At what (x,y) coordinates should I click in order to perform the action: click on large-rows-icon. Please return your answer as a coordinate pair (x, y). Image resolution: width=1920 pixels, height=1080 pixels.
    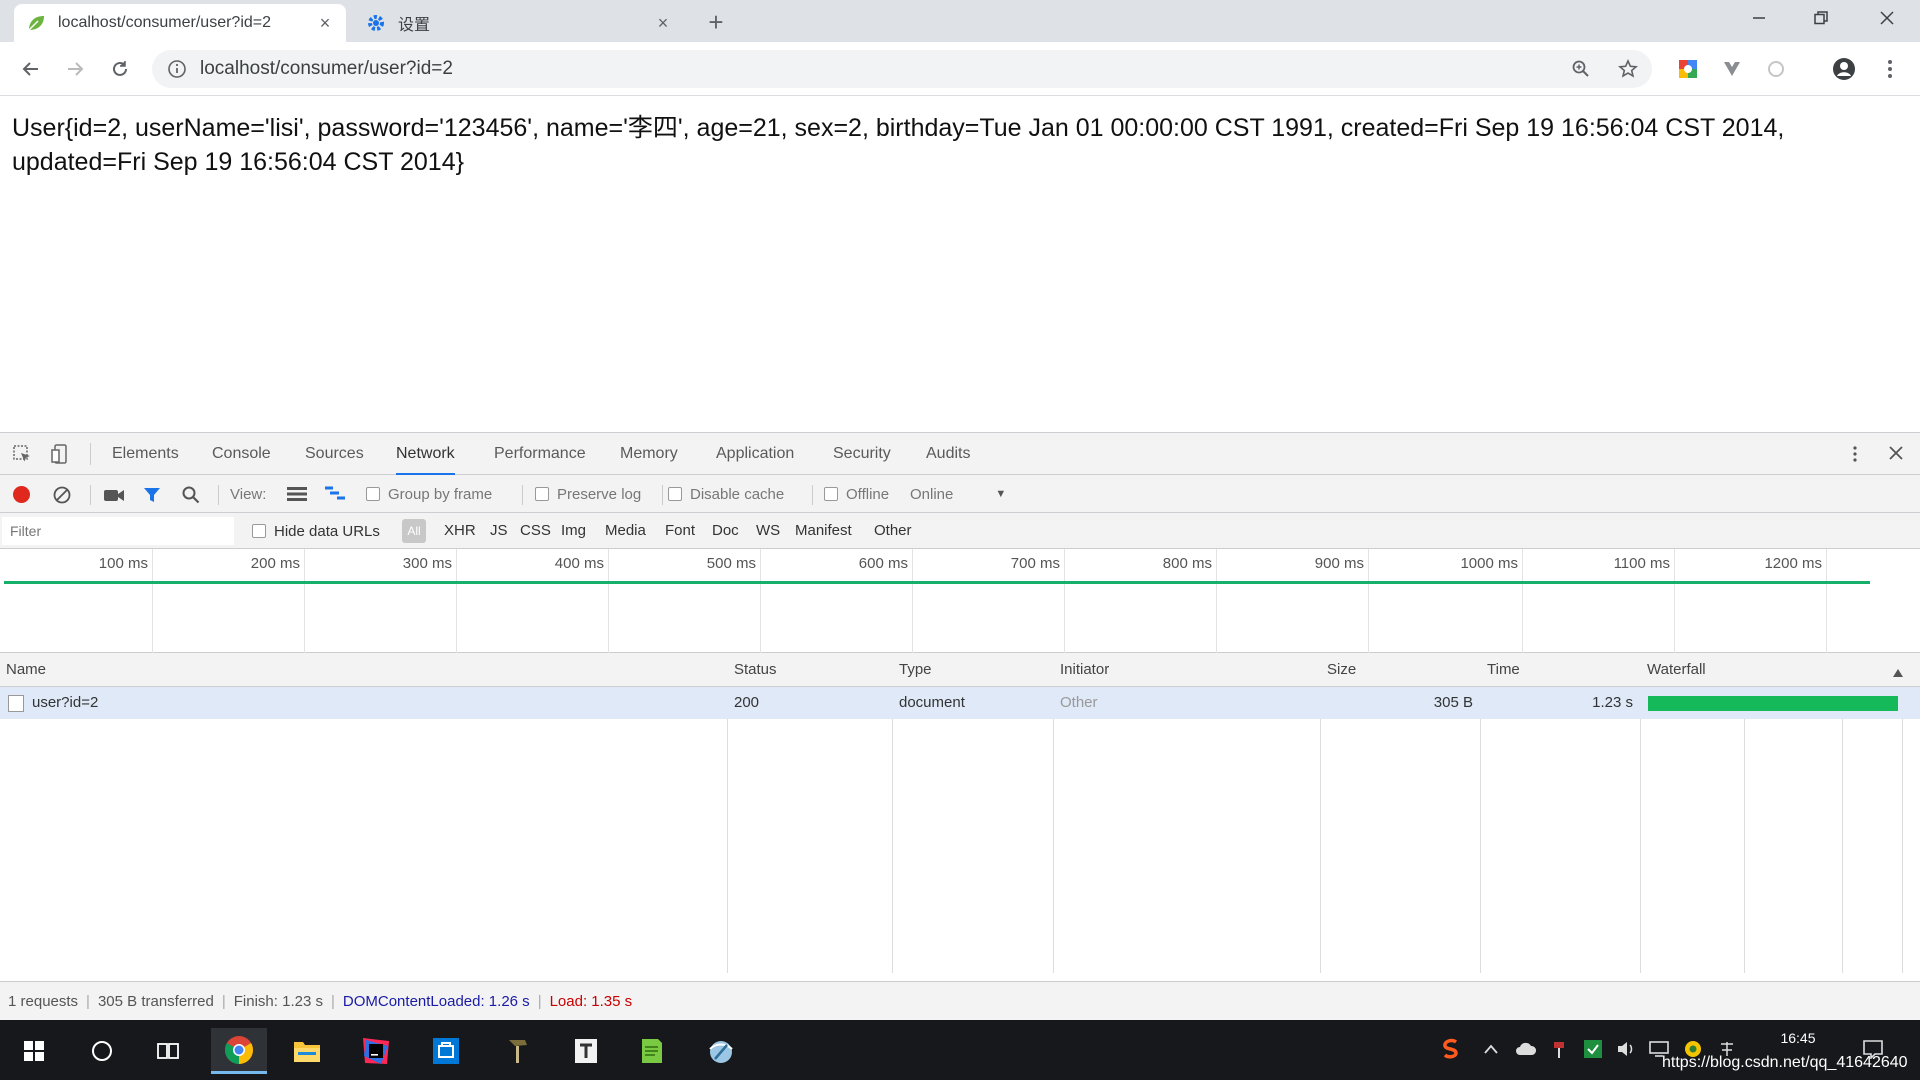
    Looking at the image, I should click on (297, 496).